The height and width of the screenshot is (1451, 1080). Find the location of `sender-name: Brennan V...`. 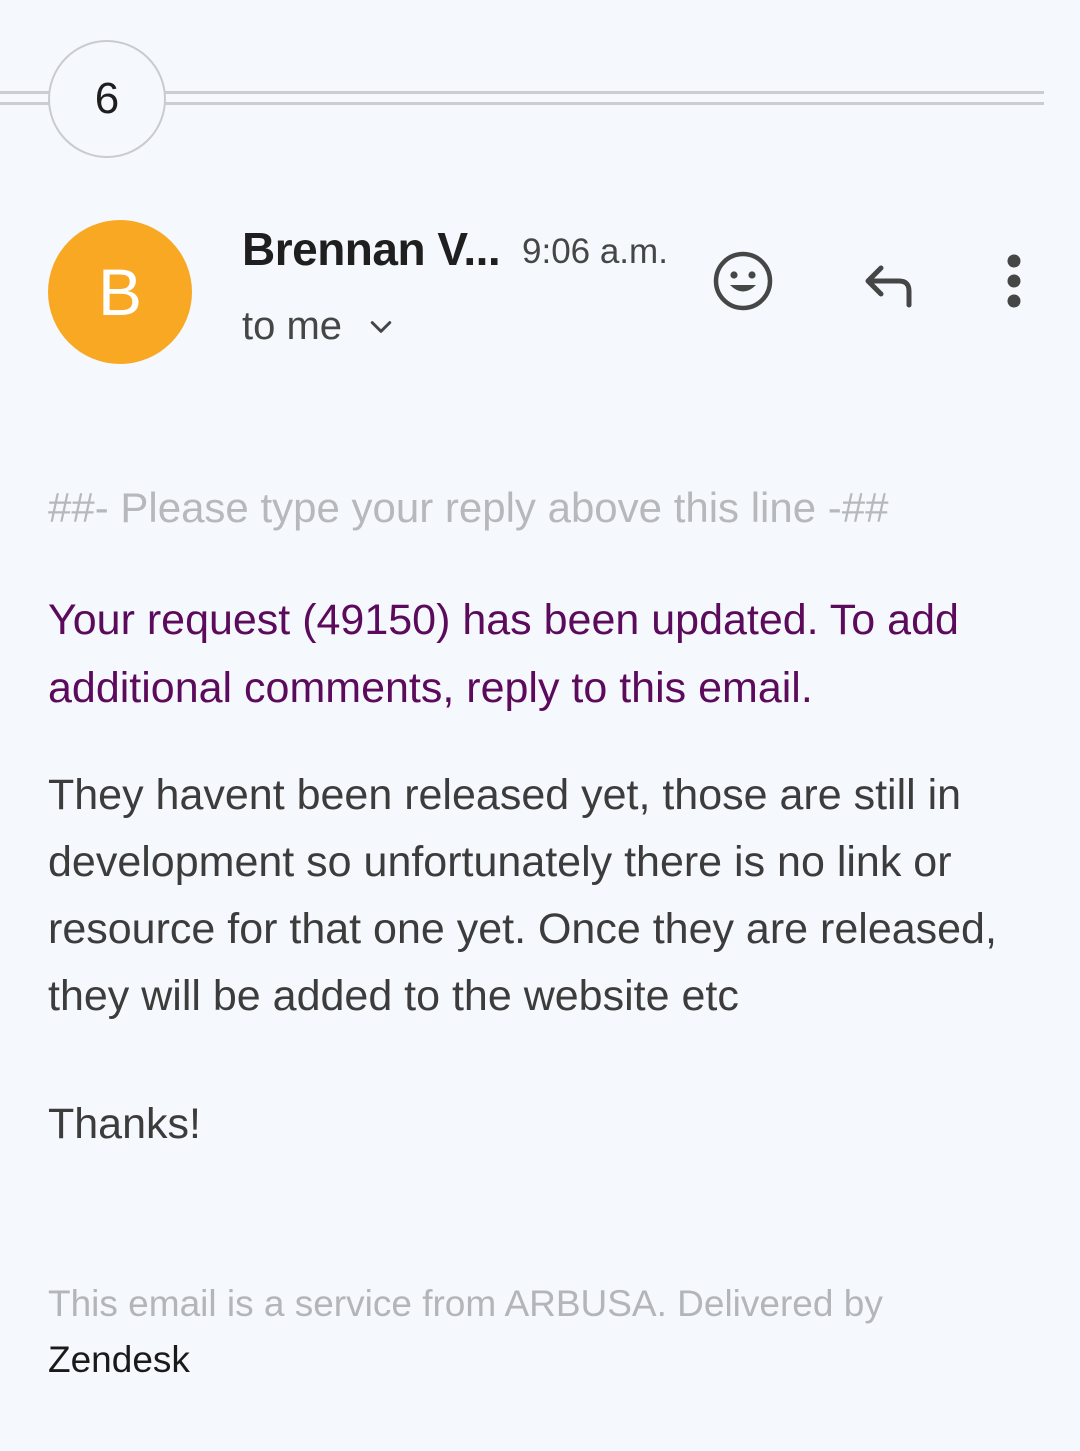

sender-name: Brennan V... is located at coordinates (371, 249).